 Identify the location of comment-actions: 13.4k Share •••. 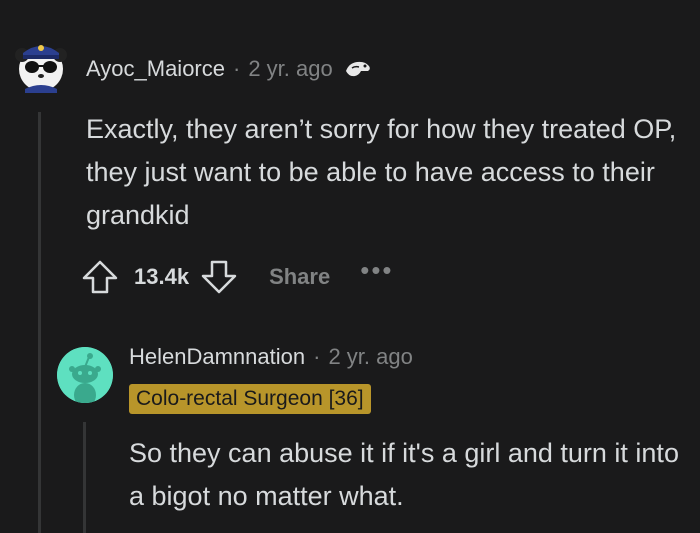
(237, 276).